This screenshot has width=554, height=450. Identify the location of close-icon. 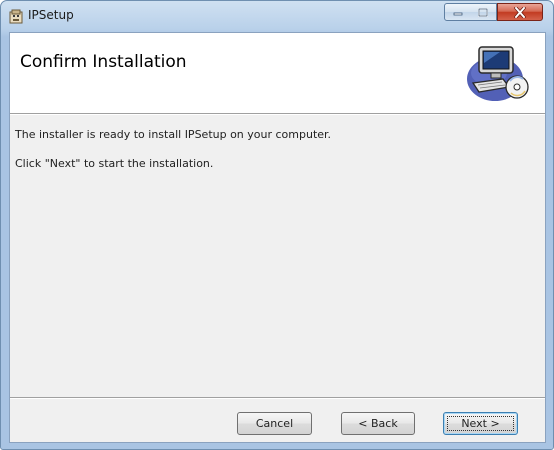
(520, 12).